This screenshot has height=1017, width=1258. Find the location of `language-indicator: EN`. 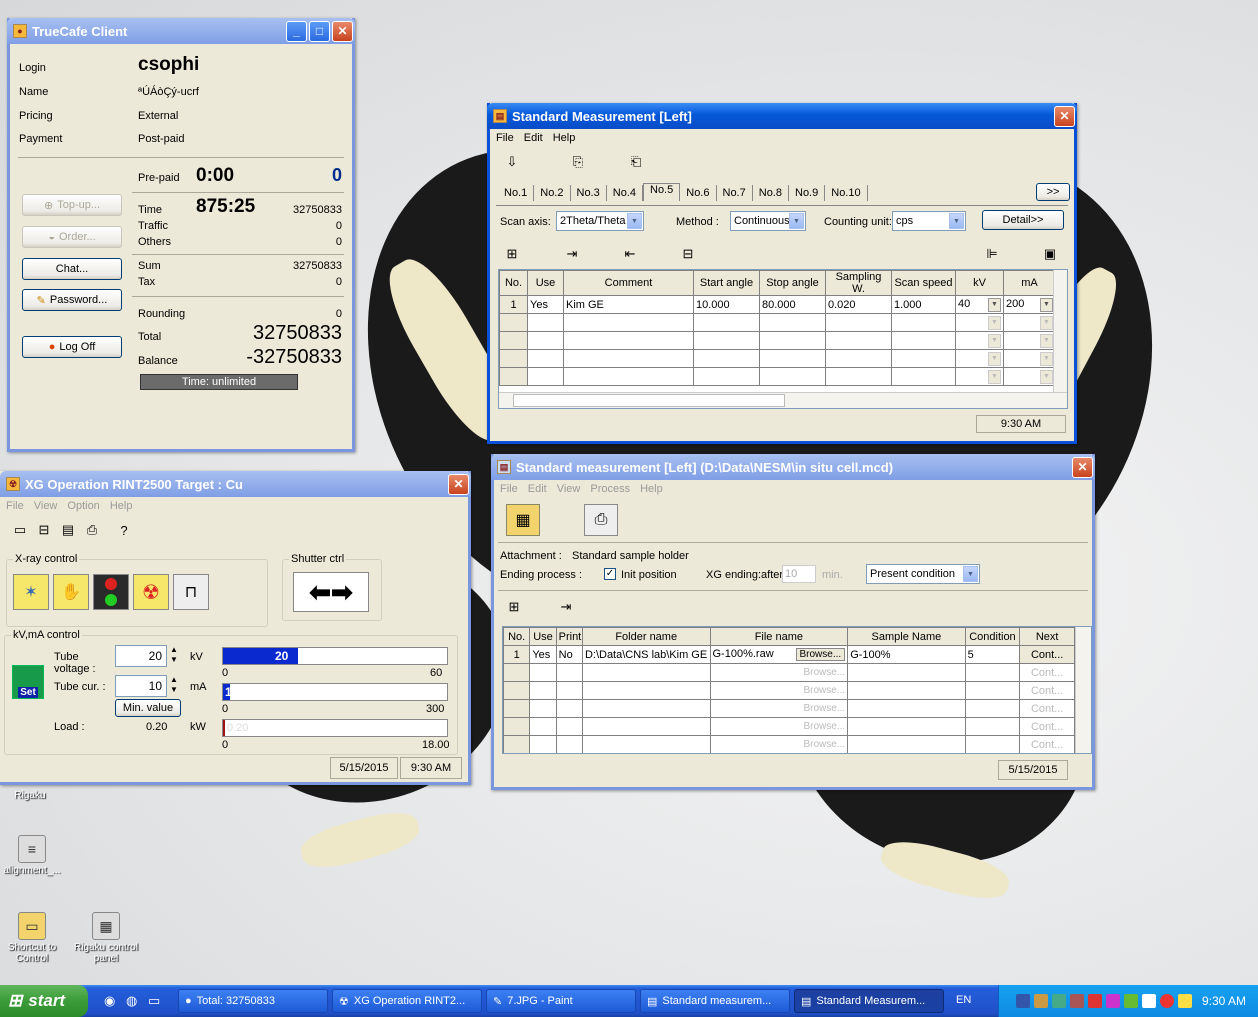

language-indicator: EN is located at coordinates (963, 1000).